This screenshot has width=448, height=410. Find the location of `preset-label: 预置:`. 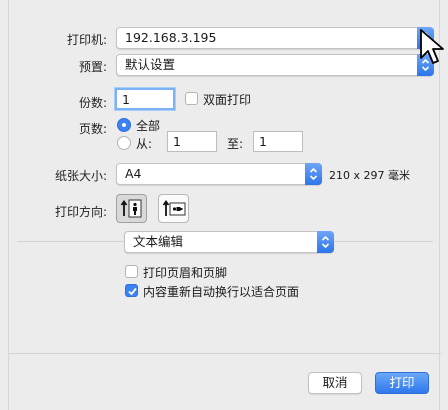

preset-label: 预置: is located at coordinates (92, 67).